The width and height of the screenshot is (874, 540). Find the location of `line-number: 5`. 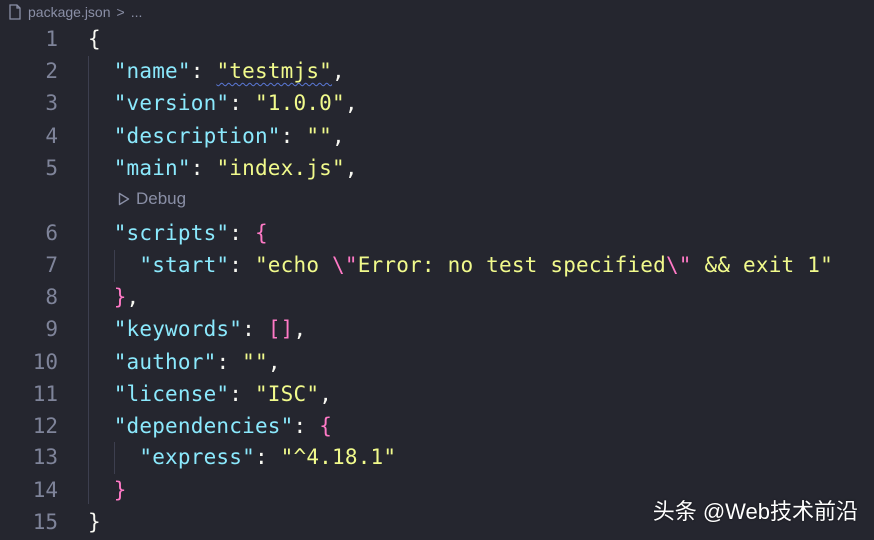

line-number: 5 is located at coordinates (51, 168).